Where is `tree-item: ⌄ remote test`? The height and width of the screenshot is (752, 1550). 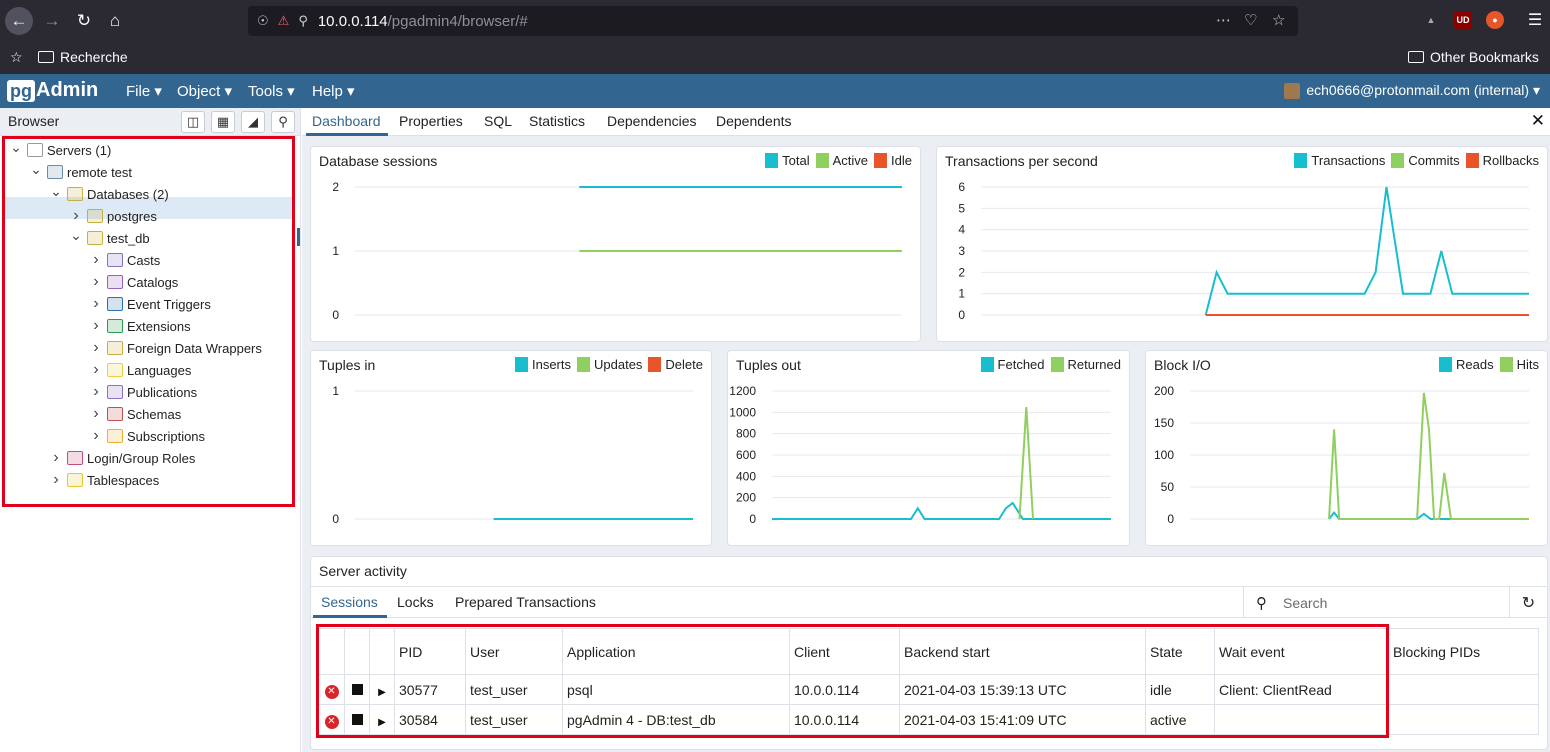 tree-item: ⌄ remote test is located at coordinates (80, 172).